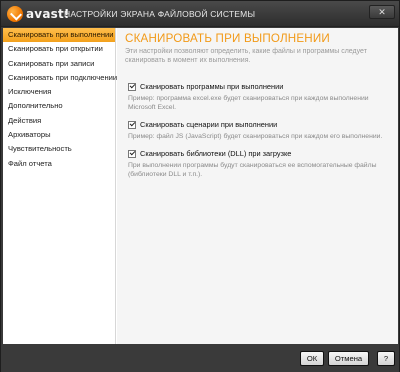  What do you see at coordinates (59, 92) in the screenshot?
I see `sidebar-item-exclusions: Исключения` at bounding box center [59, 92].